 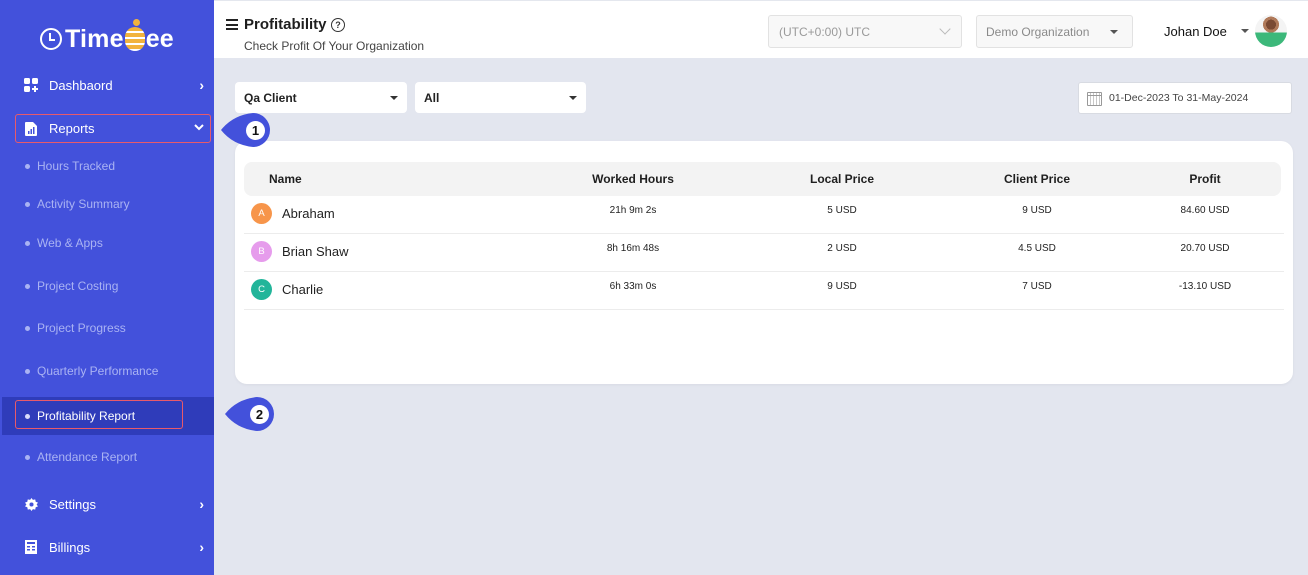 What do you see at coordinates (113, 128) in the screenshot?
I see `sidebar-item-reports: Reports` at bounding box center [113, 128].